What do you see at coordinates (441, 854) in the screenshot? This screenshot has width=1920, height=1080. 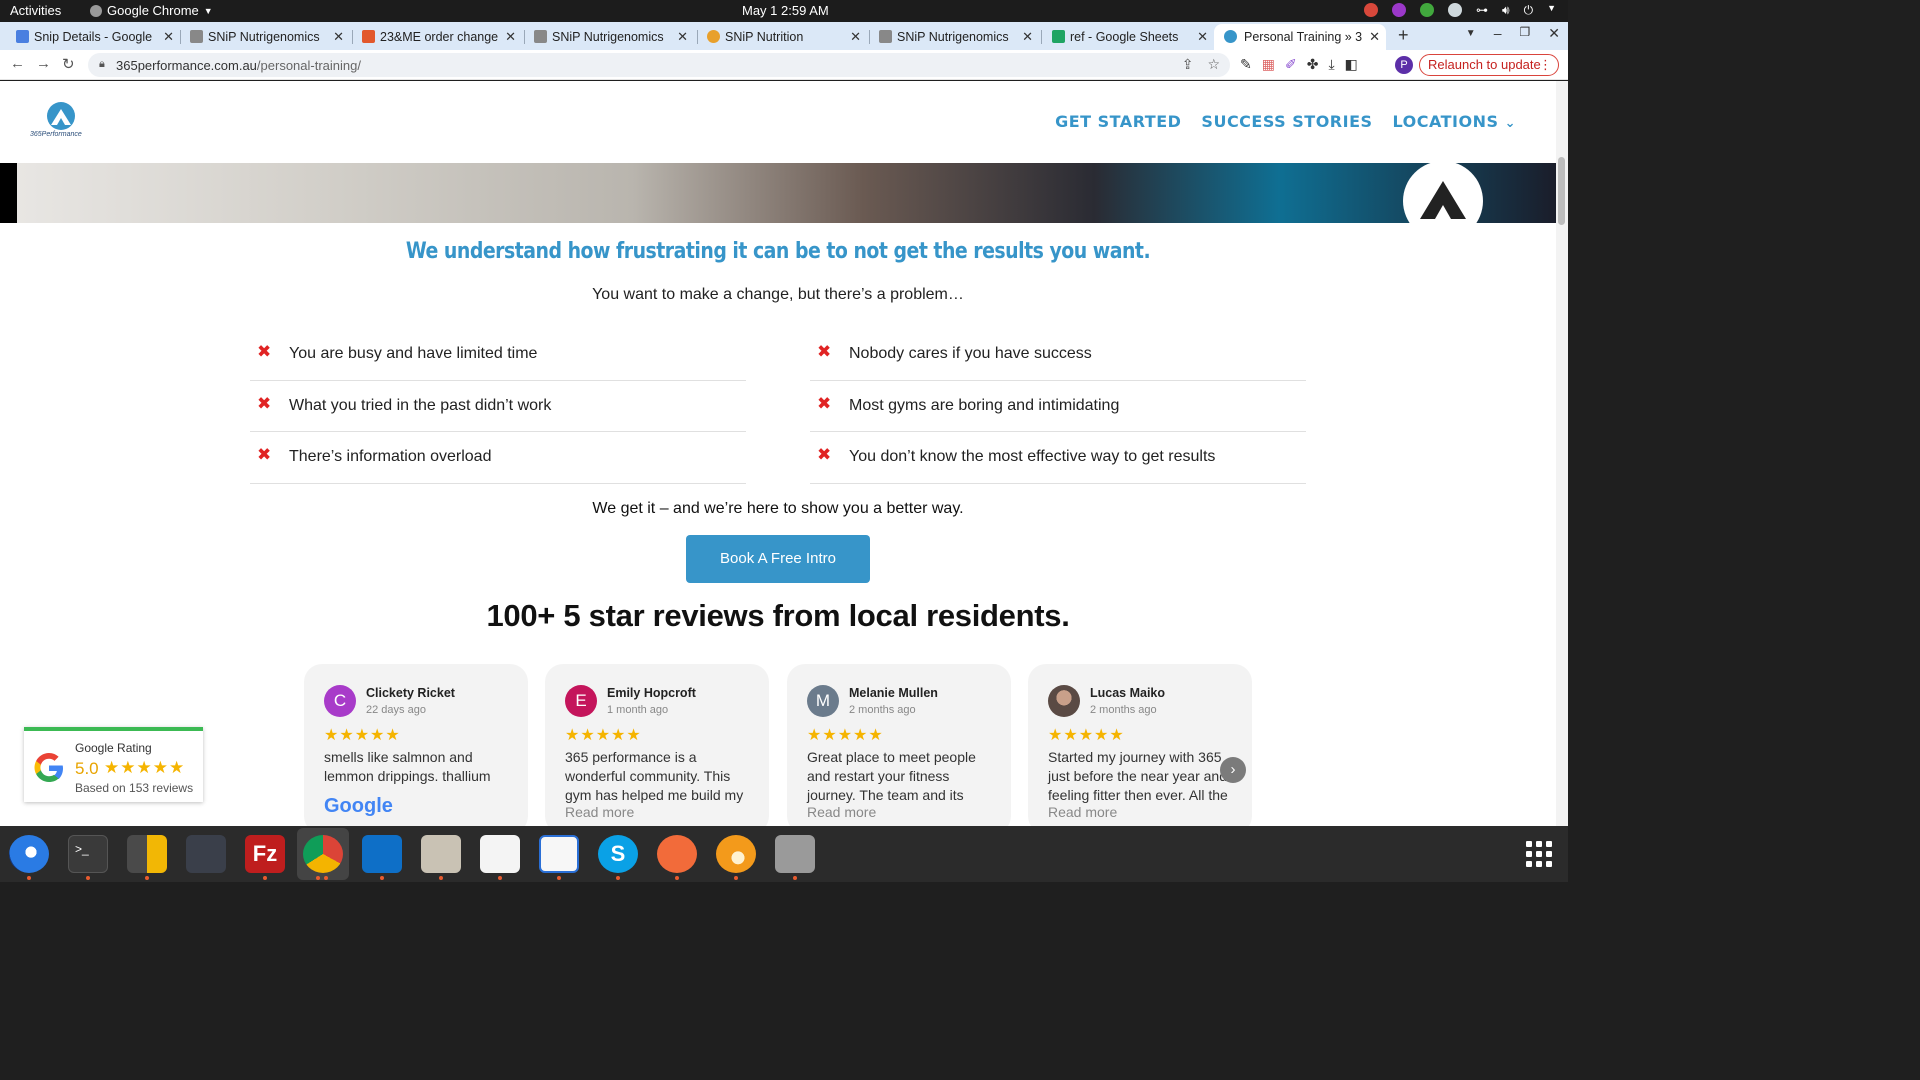 I see `files-icon` at bounding box center [441, 854].